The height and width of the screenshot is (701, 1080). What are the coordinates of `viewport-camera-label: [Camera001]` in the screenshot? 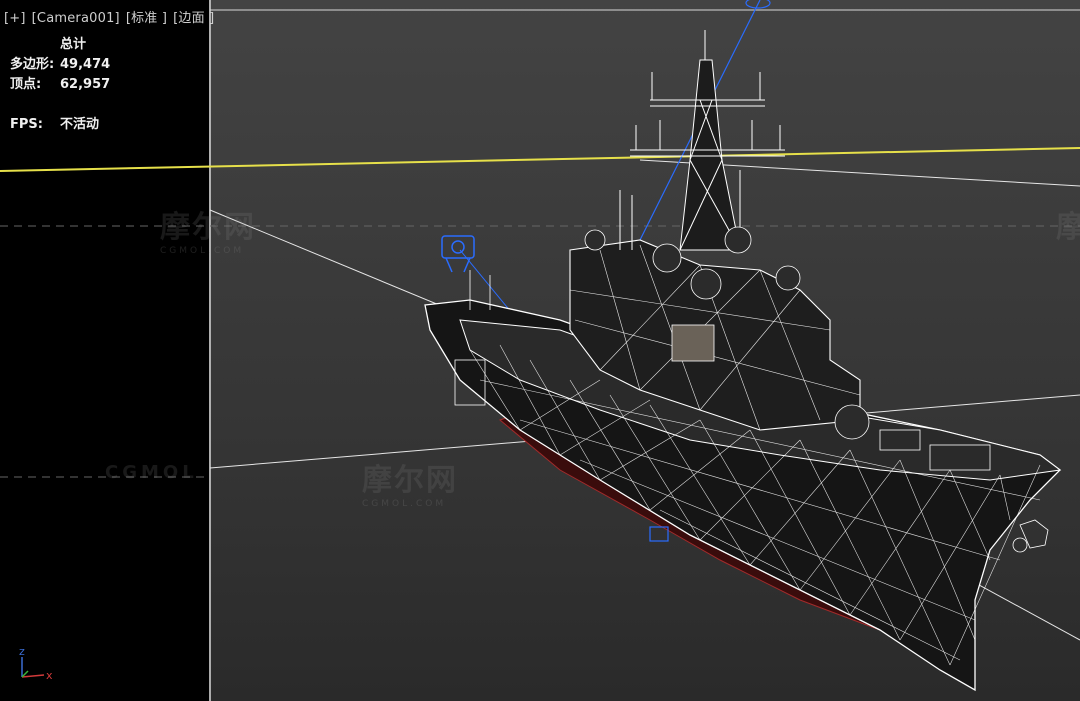 It's located at (76, 18).